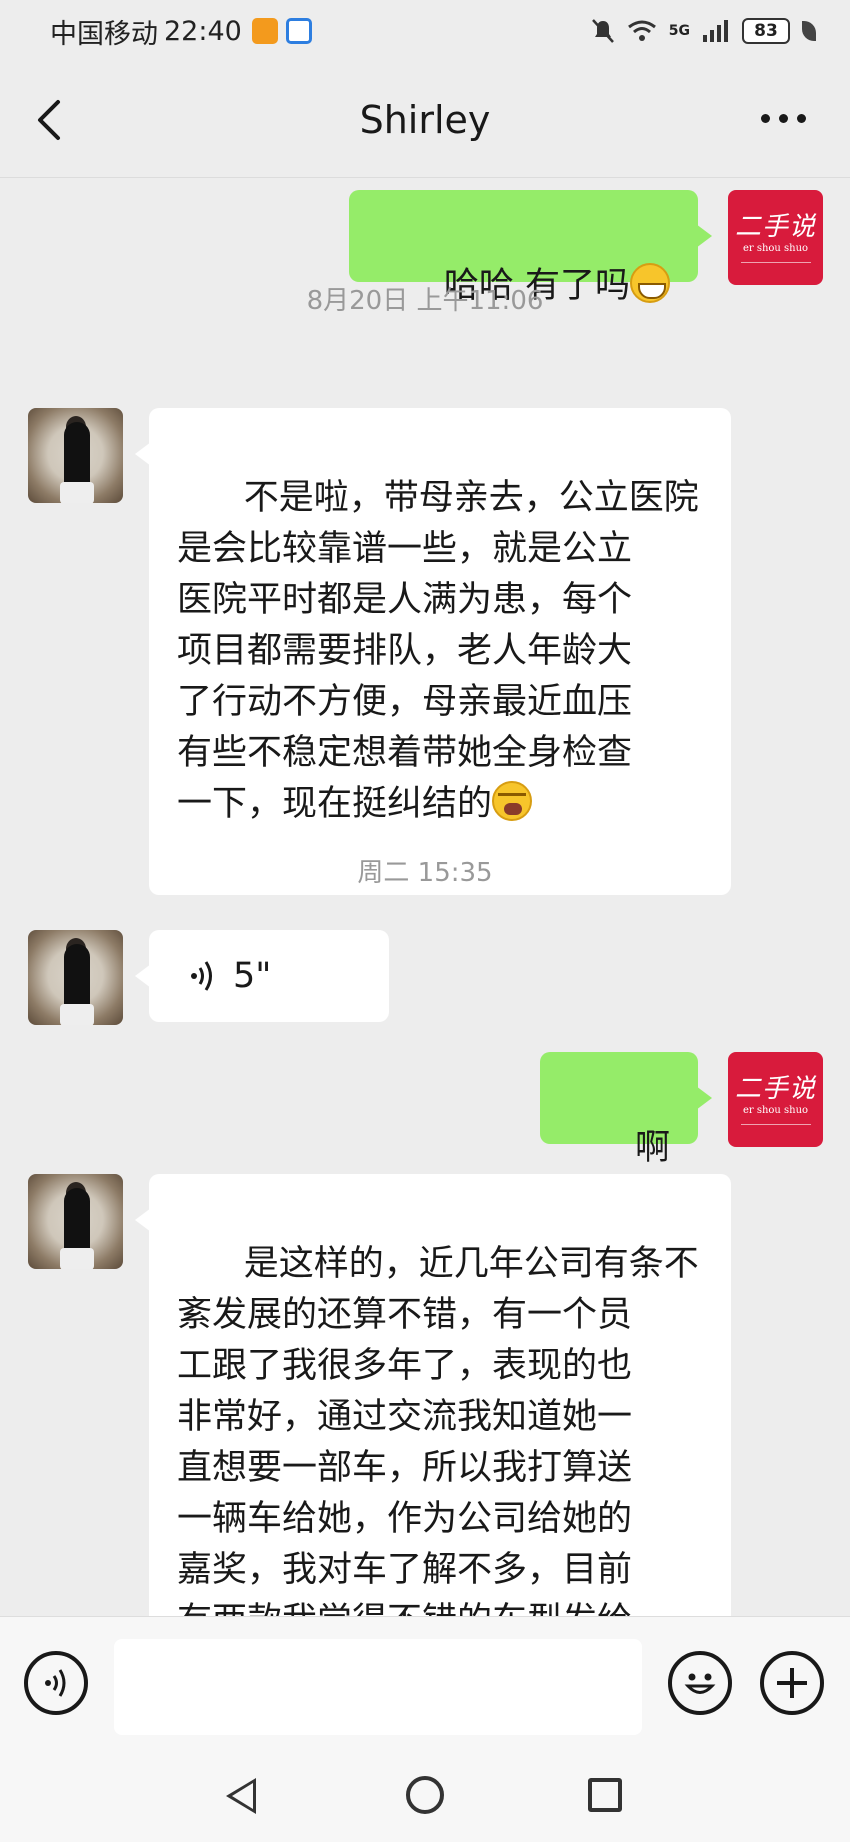 The width and height of the screenshot is (850, 1842). What do you see at coordinates (700, 1683) in the screenshot?
I see `emoji-smile-icon` at bounding box center [700, 1683].